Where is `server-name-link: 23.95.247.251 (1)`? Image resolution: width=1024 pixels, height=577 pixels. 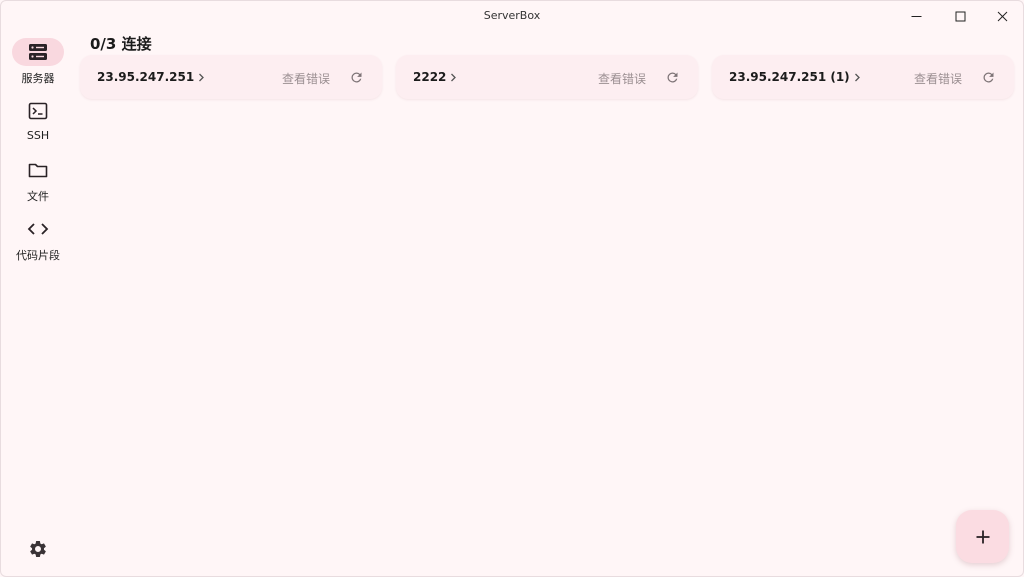
server-name-link: 23.95.247.251 (1) is located at coordinates (795, 77).